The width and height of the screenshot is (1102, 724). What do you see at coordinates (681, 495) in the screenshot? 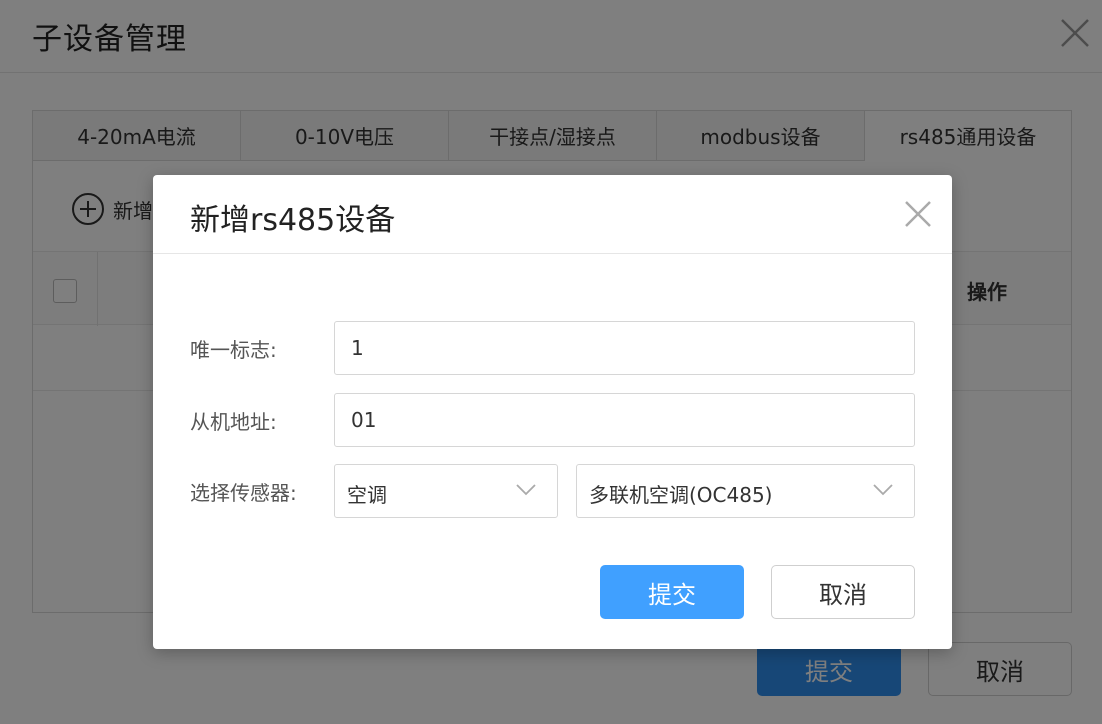
I see `sensor-model-value: 多联机空调(OC485)` at bounding box center [681, 495].